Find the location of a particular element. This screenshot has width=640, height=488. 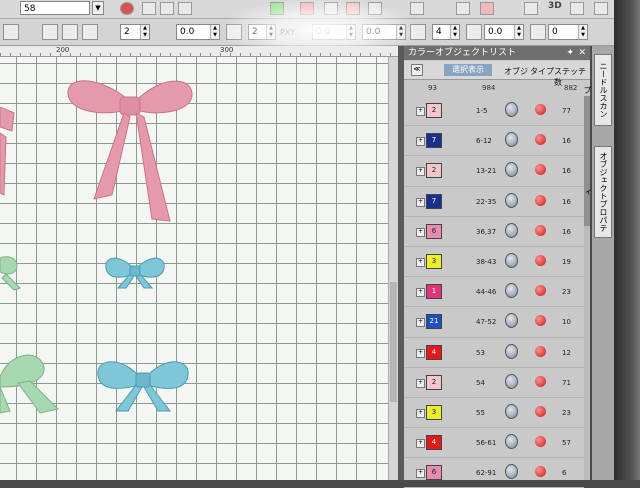

color-row: + 4 56-61 57 is located at coordinates (494, 443).